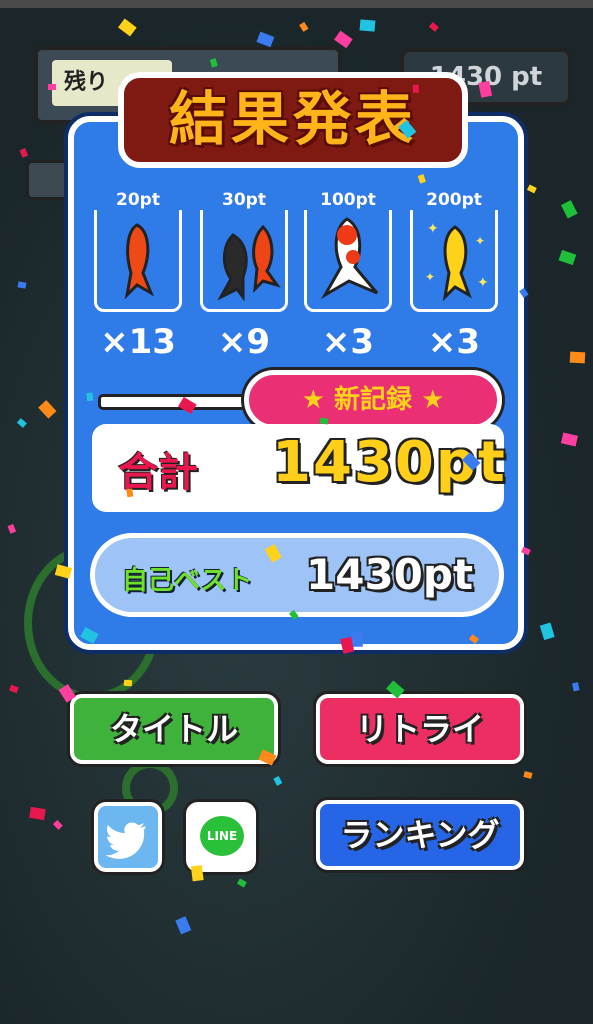 The width and height of the screenshot is (593, 1024). What do you see at coordinates (457, 261) in the screenshot?
I see `golden-goldfish-icon: ✦ ✦ ✦ ✦` at bounding box center [457, 261].